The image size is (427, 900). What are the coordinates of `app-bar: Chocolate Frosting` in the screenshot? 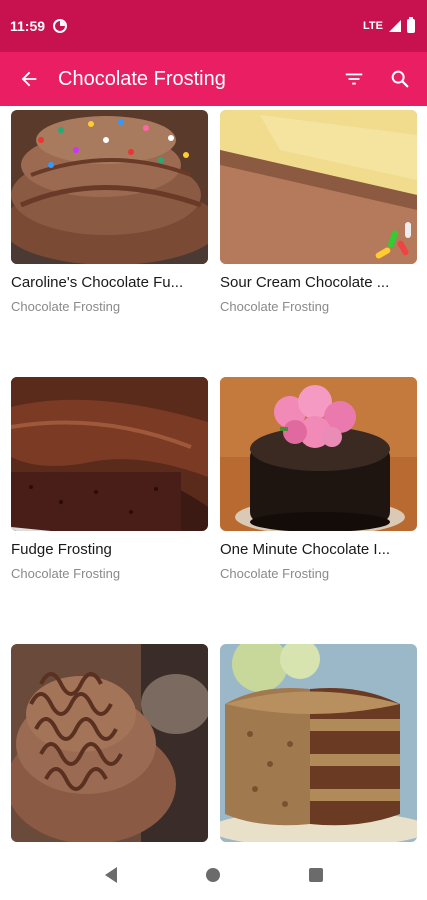 It's located at (213, 79).